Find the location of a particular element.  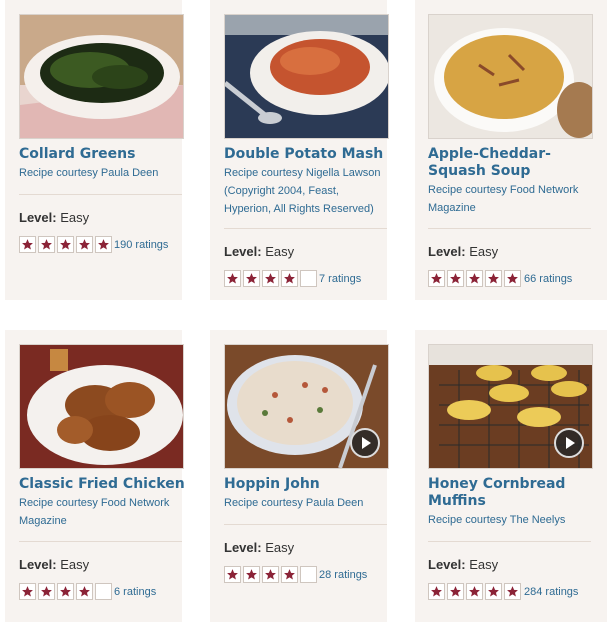

ratings-link: 190 ratings is located at coordinates (141, 245).